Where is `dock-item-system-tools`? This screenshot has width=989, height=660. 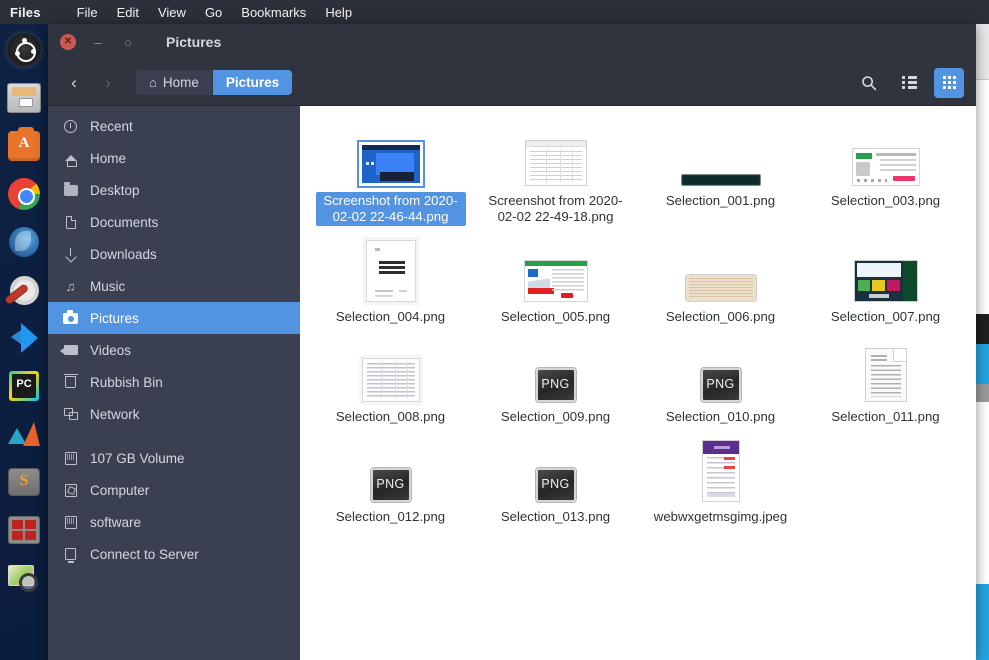 dock-item-system-tools is located at coordinates (24, 290).